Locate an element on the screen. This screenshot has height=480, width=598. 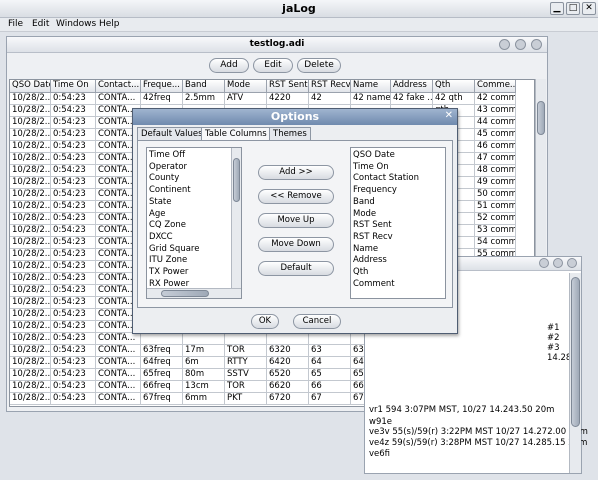
available-list-hscroll is located at coordinates (194, 293).